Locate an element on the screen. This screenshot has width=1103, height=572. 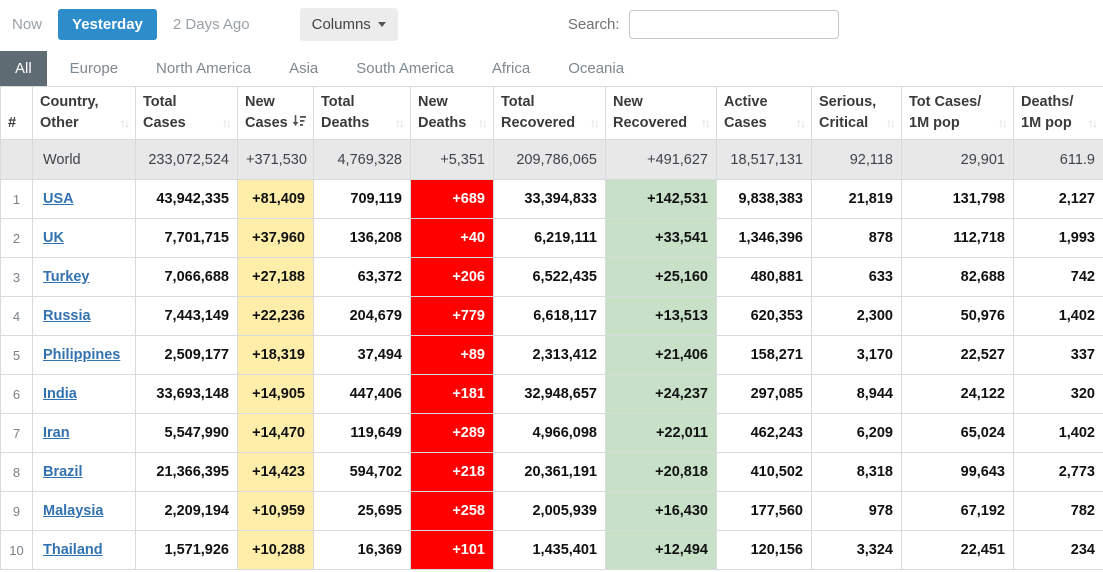
country-link: Malaysia is located at coordinates (73, 511).